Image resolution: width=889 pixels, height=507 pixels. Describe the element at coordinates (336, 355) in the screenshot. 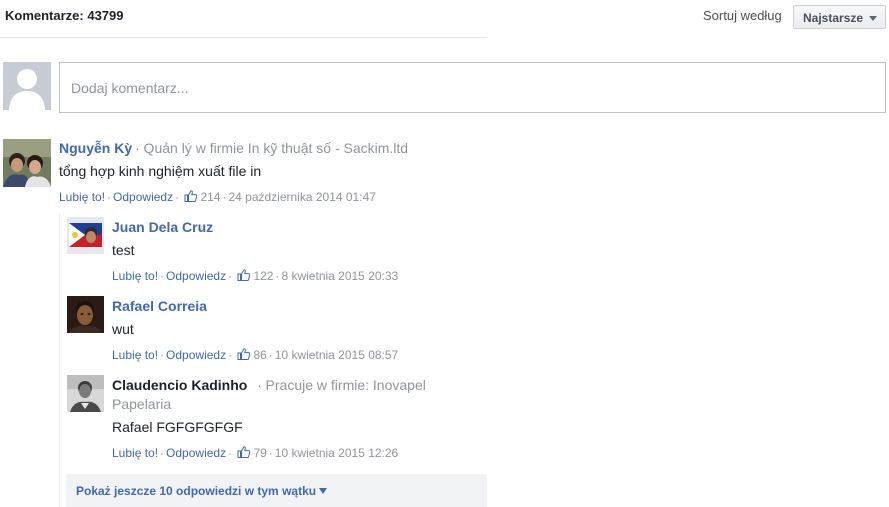

I see `reply-timestamp: 10 kwietnia 2015 08:57` at that location.